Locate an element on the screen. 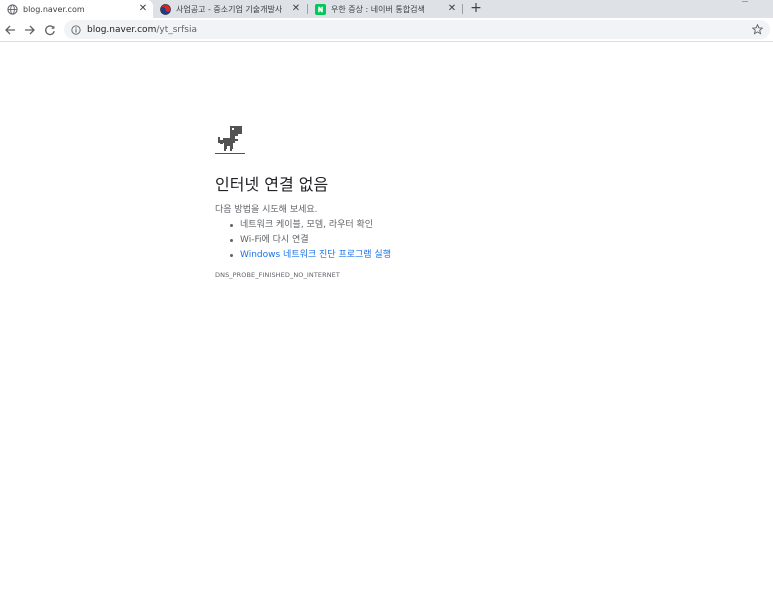 The image size is (773, 602). error-intro: 다음 방법을 시도해 보세요. is located at coordinates (266, 210).